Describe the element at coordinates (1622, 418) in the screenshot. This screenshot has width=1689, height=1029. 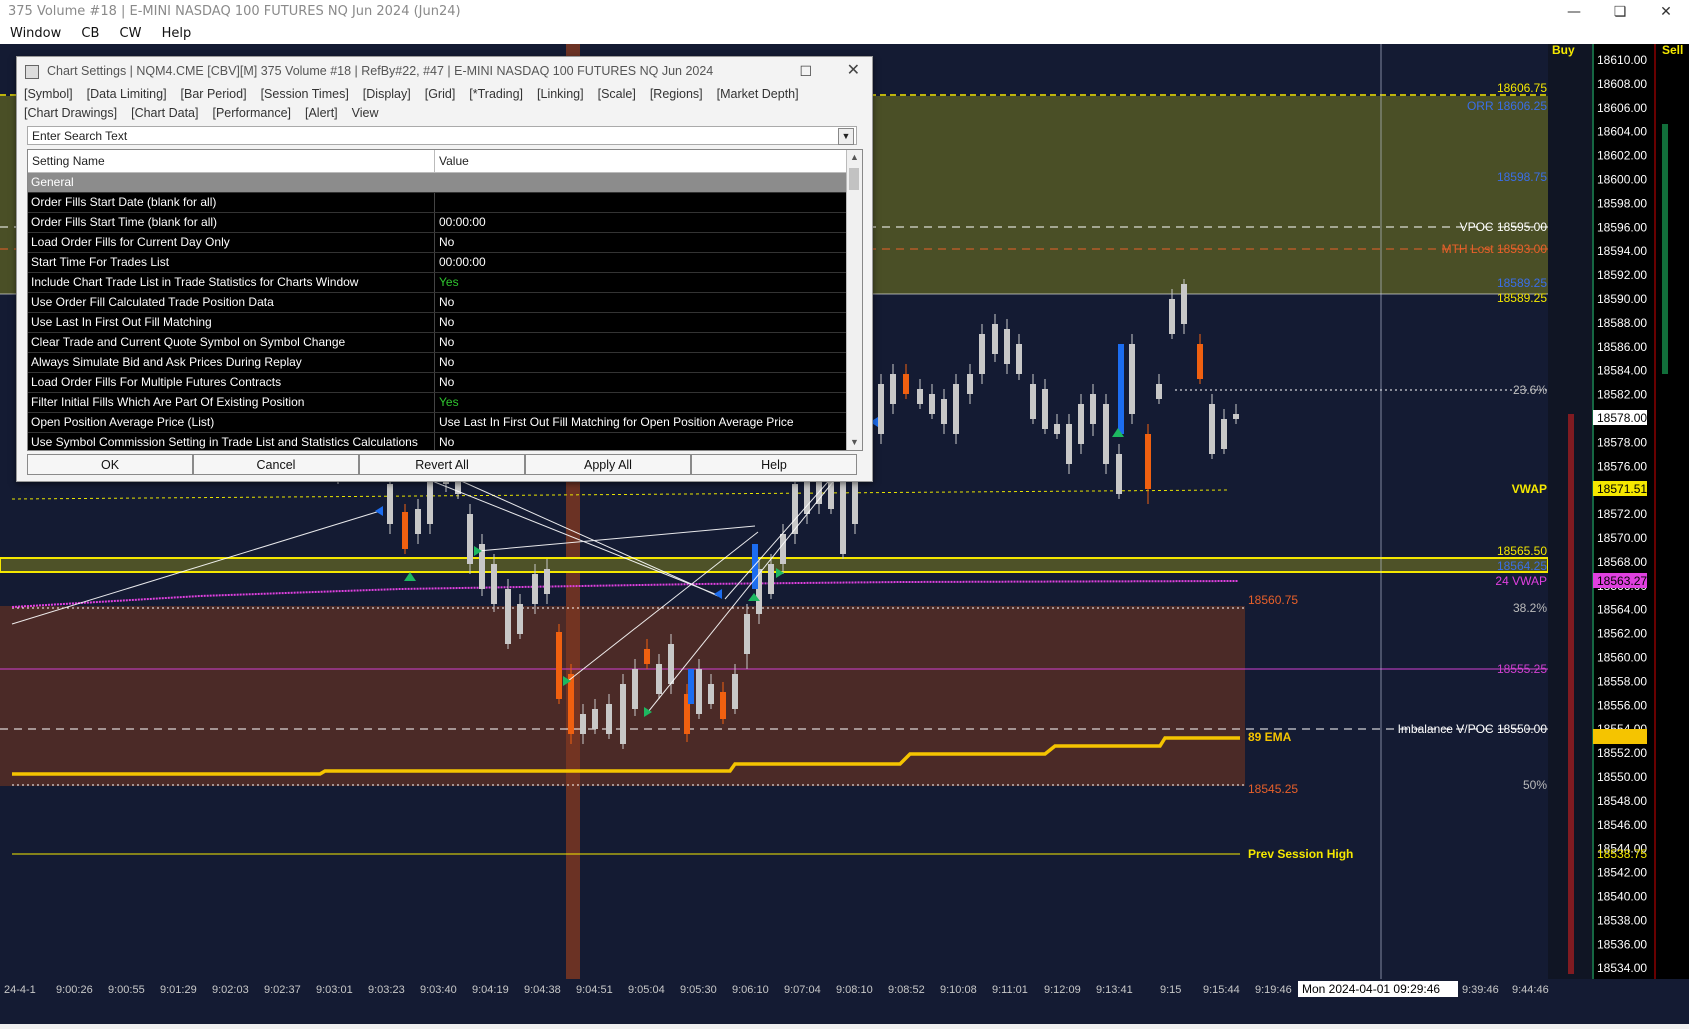
I see `last-price-flag: 18578.00` at that location.